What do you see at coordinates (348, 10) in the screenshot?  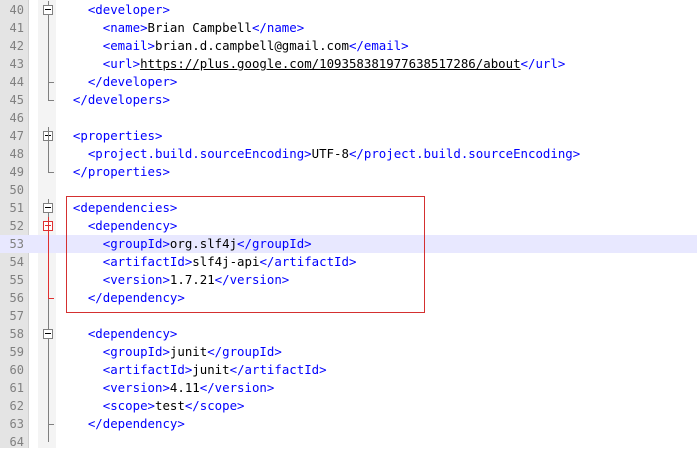 I see `code-line: 40 <developer>` at bounding box center [348, 10].